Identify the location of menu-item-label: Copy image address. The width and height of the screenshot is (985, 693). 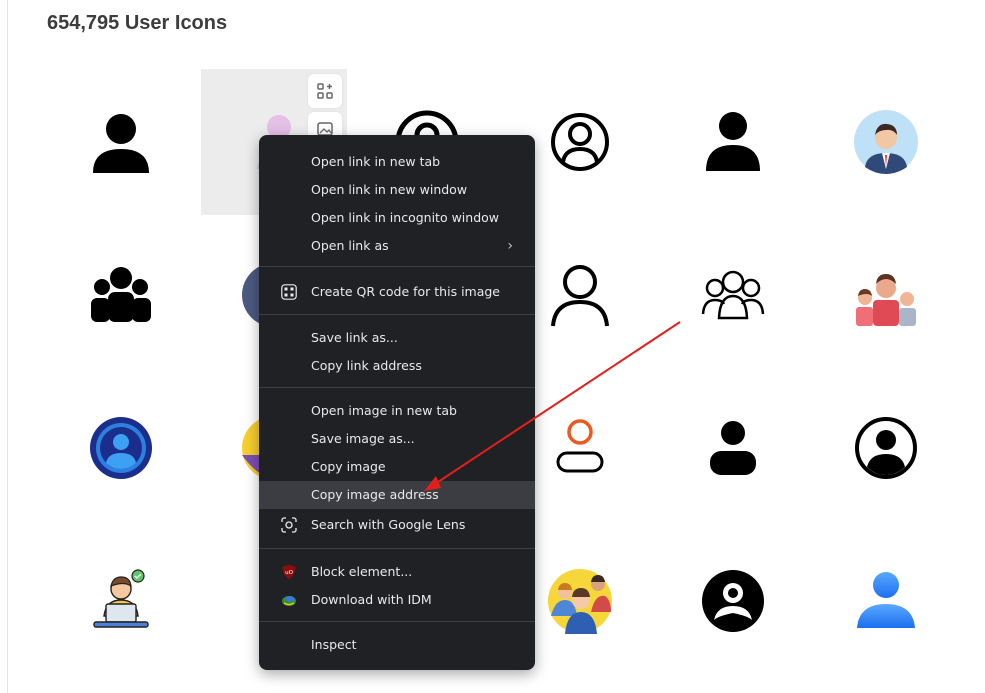
(375, 494).